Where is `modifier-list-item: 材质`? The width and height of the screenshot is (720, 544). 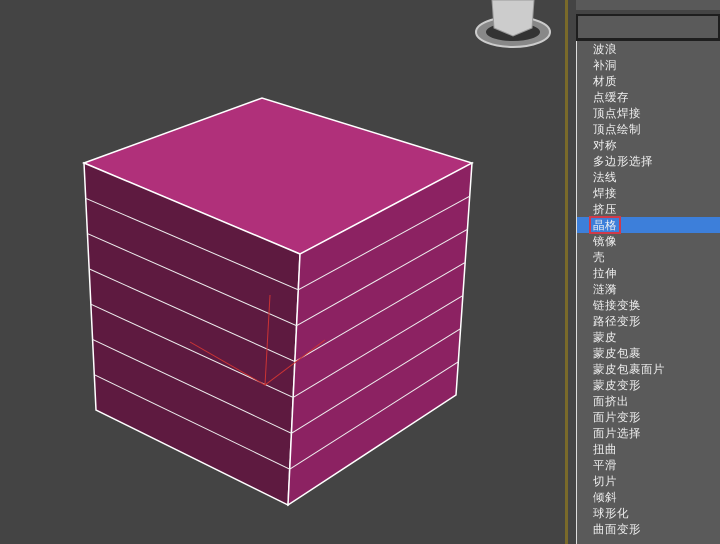 modifier-list-item: 材质 is located at coordinates (648, 81).